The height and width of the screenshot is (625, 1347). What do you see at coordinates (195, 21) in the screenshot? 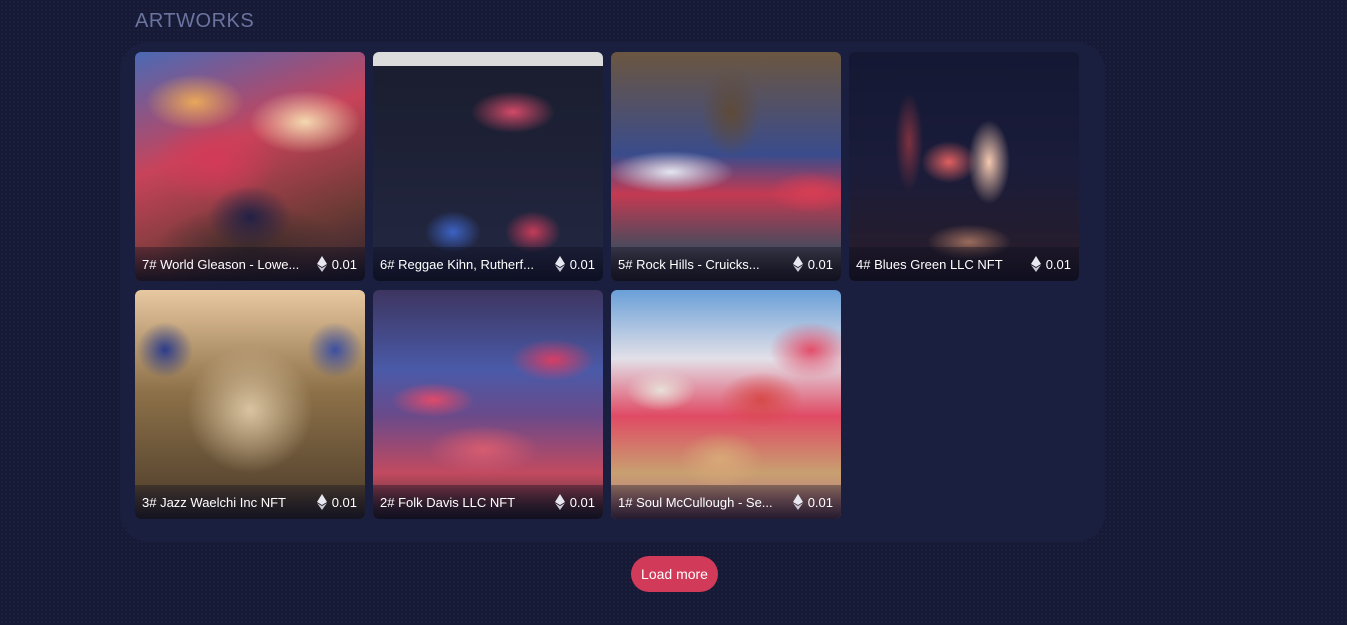
I see `section-title: ARTWORKS` at bounding box center [195, 21].